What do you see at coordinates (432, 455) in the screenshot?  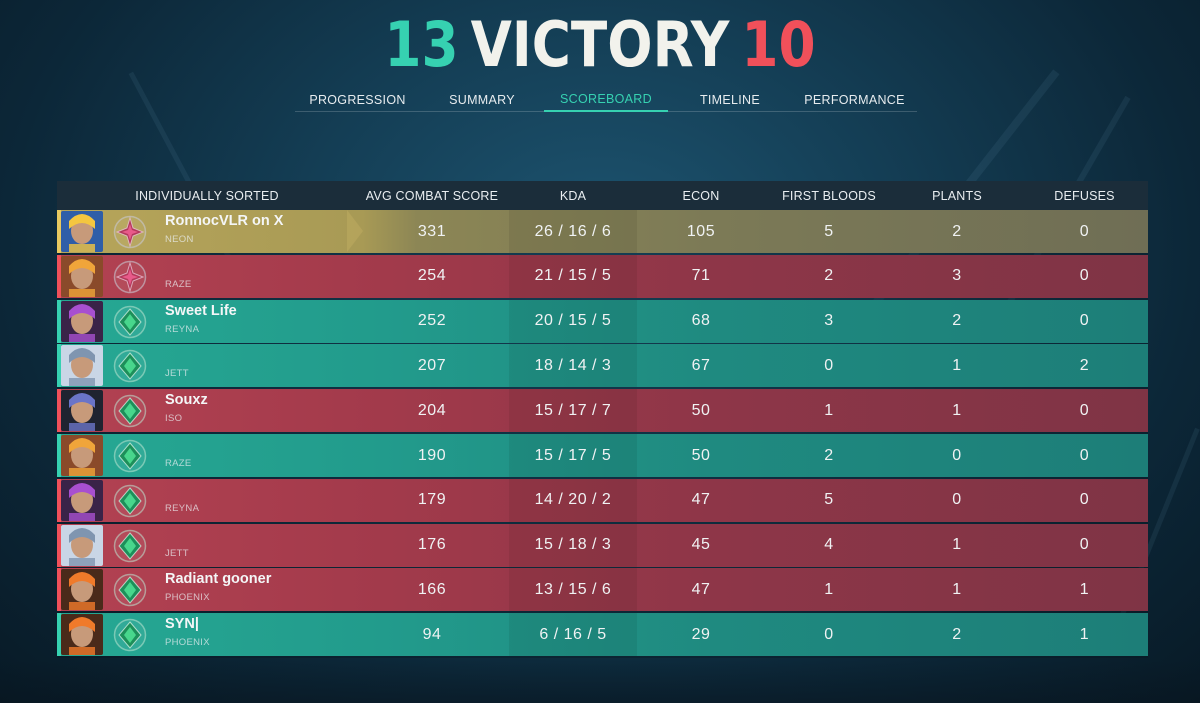 I see `acs-value: 190` at bounding box center [432, 455].